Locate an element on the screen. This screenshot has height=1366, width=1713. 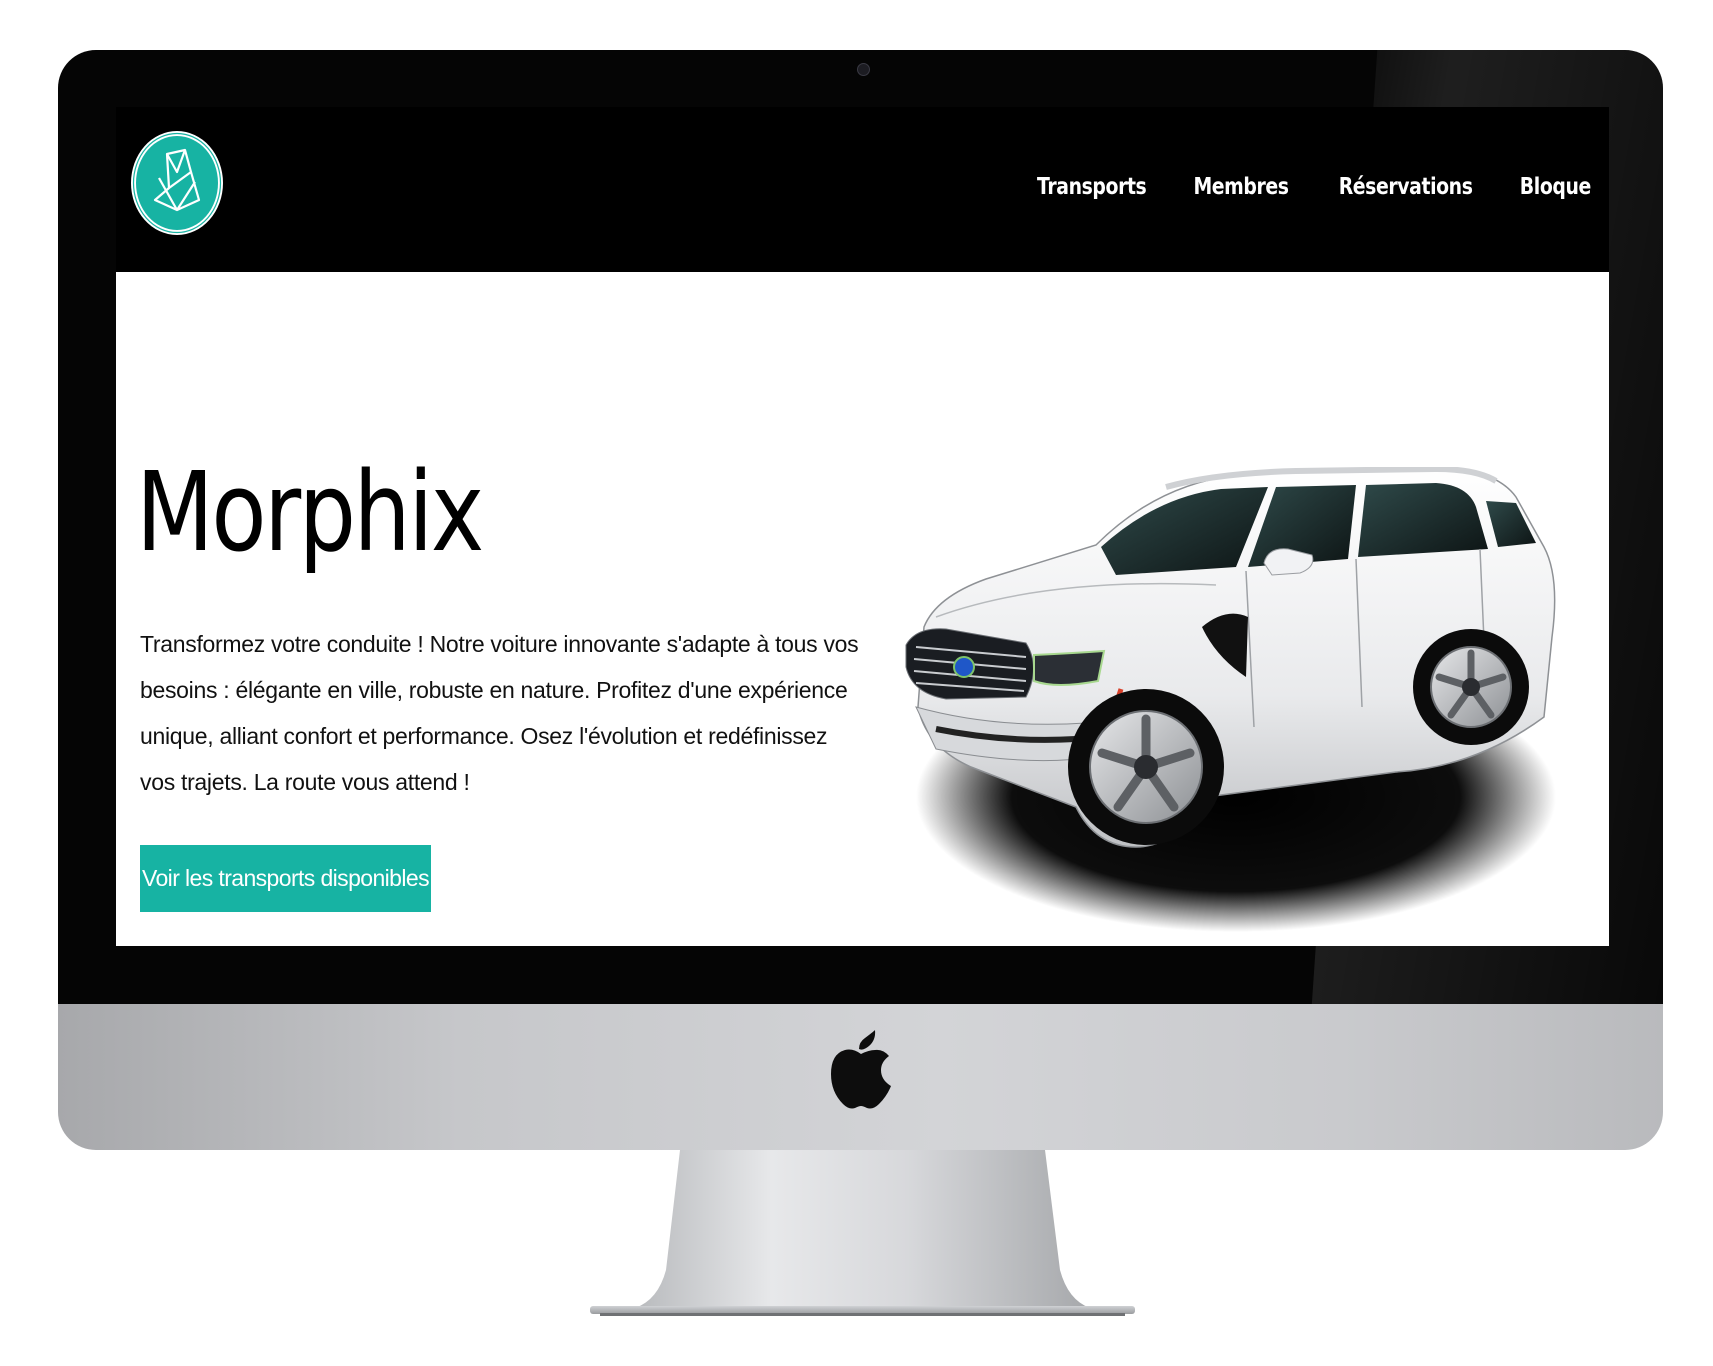
nav-link-membres: Membres is located at coordinates (1242, 187).